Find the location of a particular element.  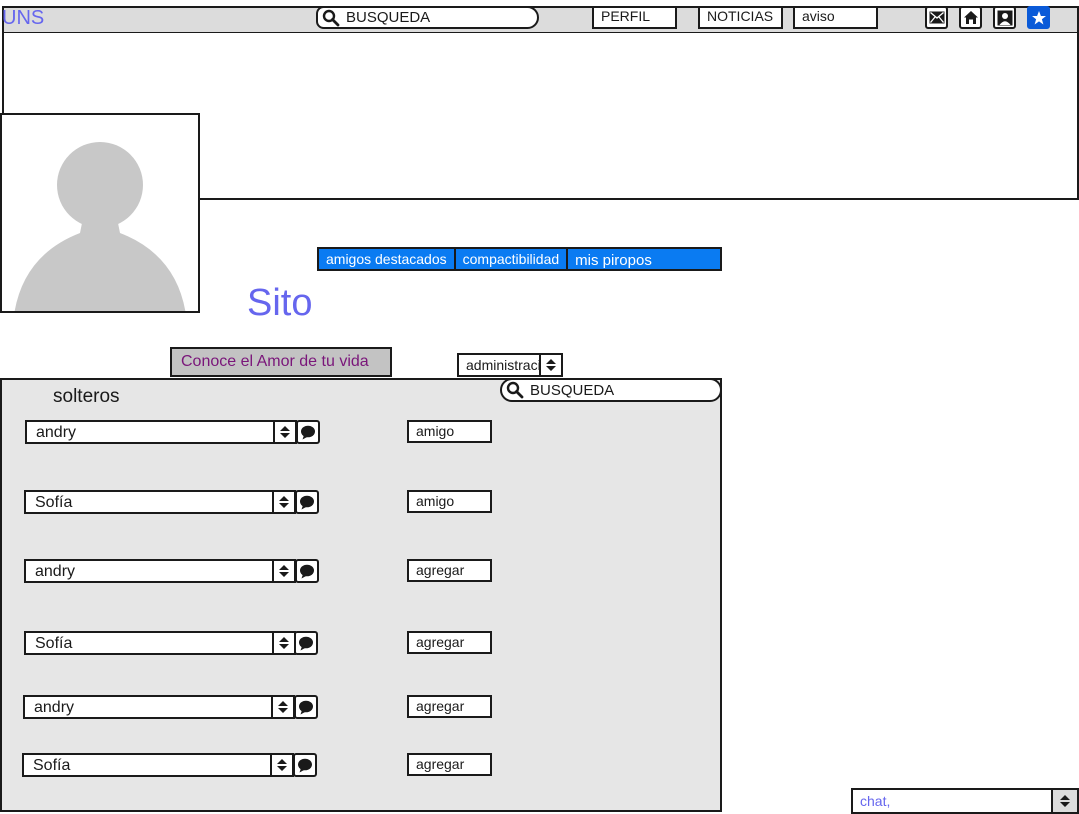

singles-title: solteros is located at coordinates (86, 396).